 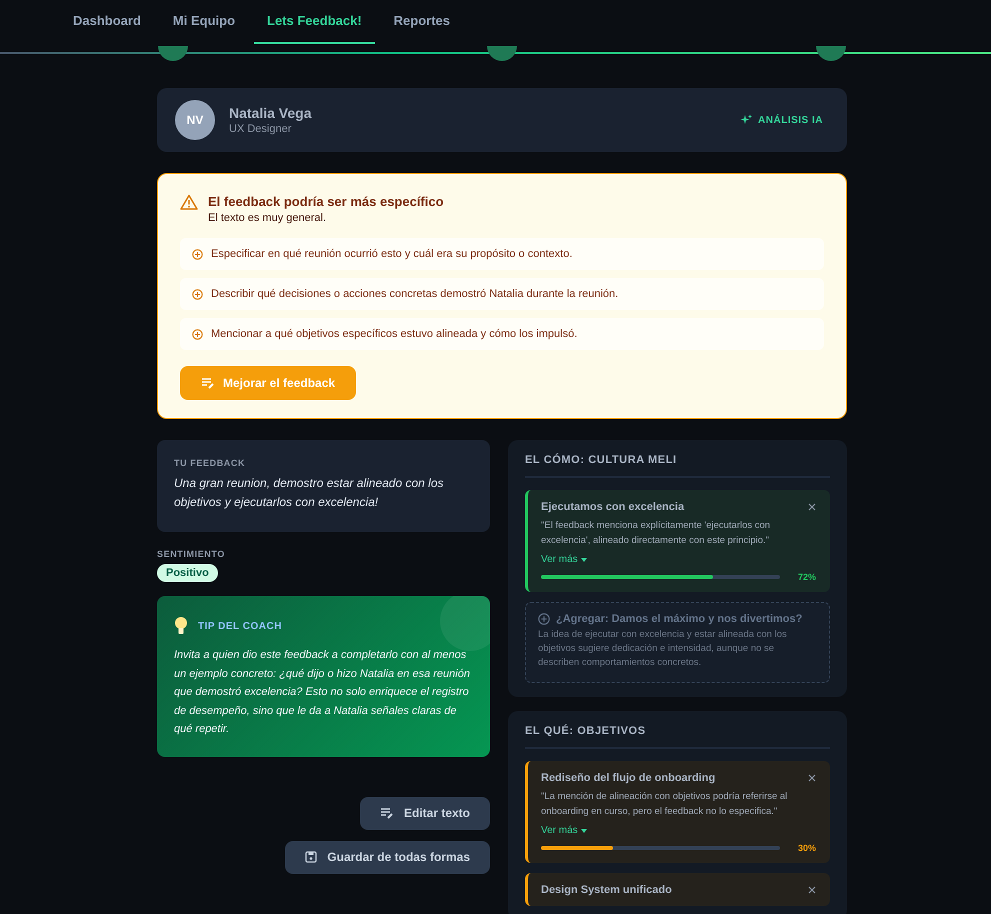 What do you see at coordinates (422, 28) in the screenshot?
I see `nav-tab: Reportes` at bounding box center [422, 28].